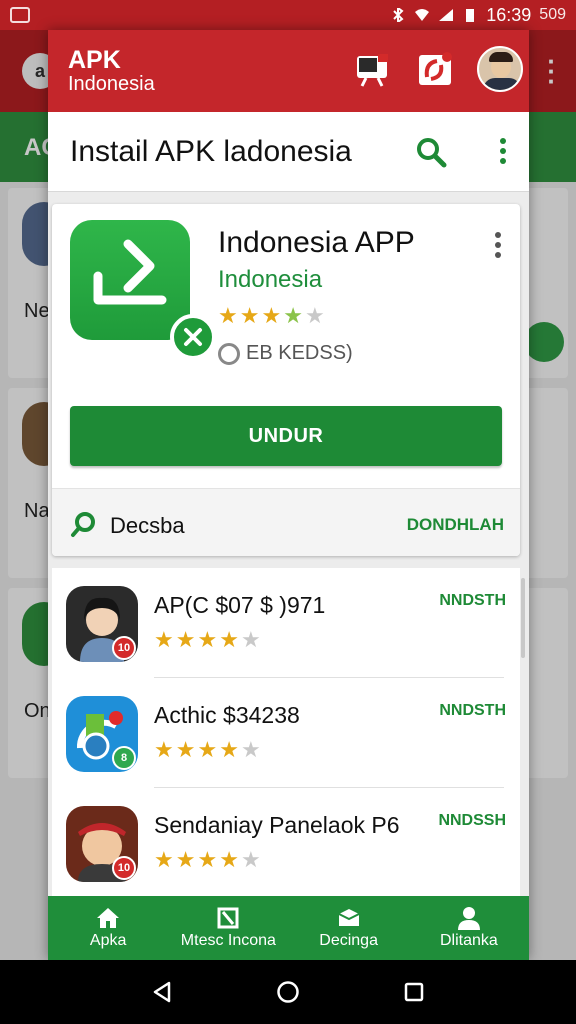  What do you see at coordinates (348, 940) in the screenshot?
I see `nav-label: Decinga` at bounding box center [348, 940].